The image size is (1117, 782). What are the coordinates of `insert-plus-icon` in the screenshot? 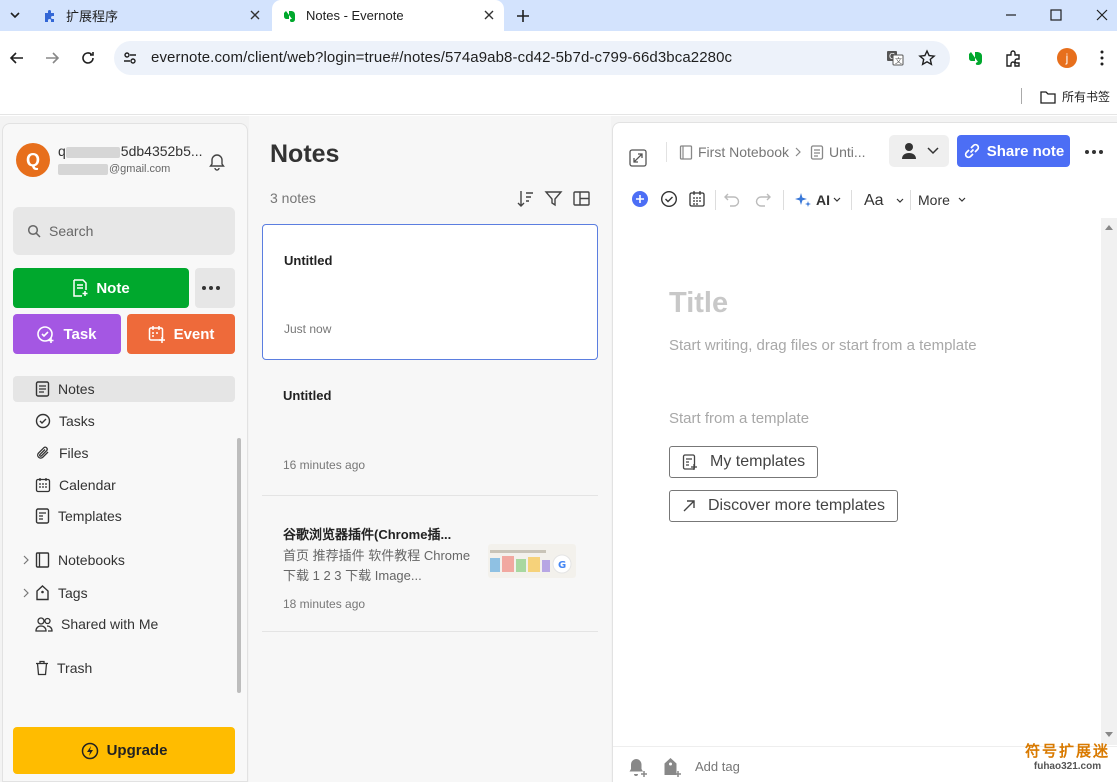 It's located at (640, 199).